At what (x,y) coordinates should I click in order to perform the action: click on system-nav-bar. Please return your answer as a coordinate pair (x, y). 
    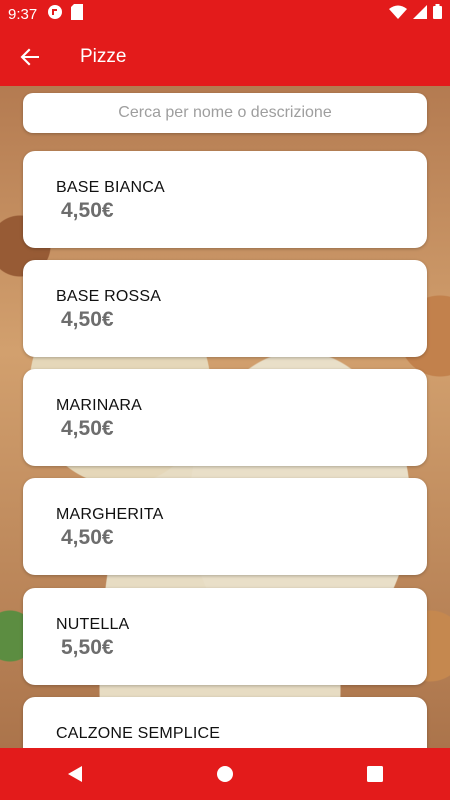
    Looking at the image, I should click on (225, 774).